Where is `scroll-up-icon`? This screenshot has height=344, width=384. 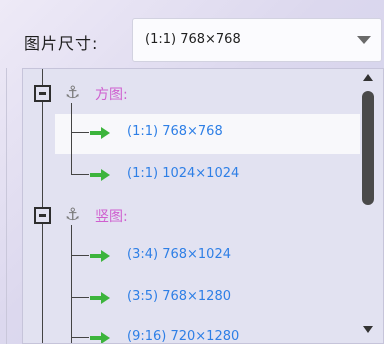
scroll-up-icon is located at coordinates (368, 77).